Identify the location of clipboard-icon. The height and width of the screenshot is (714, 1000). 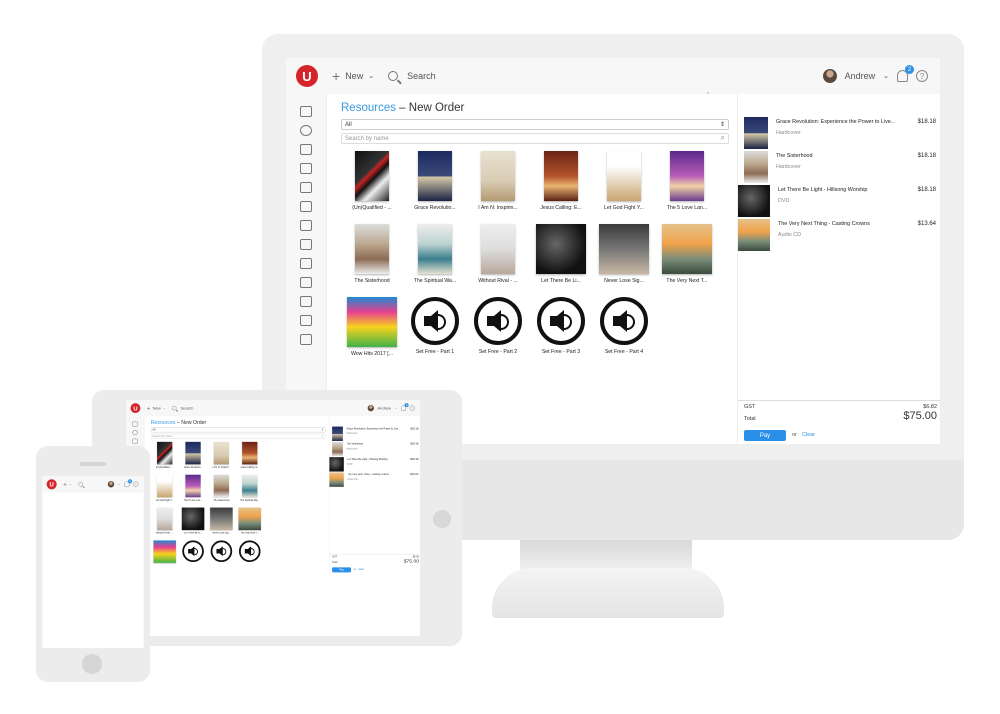
(306, 301).